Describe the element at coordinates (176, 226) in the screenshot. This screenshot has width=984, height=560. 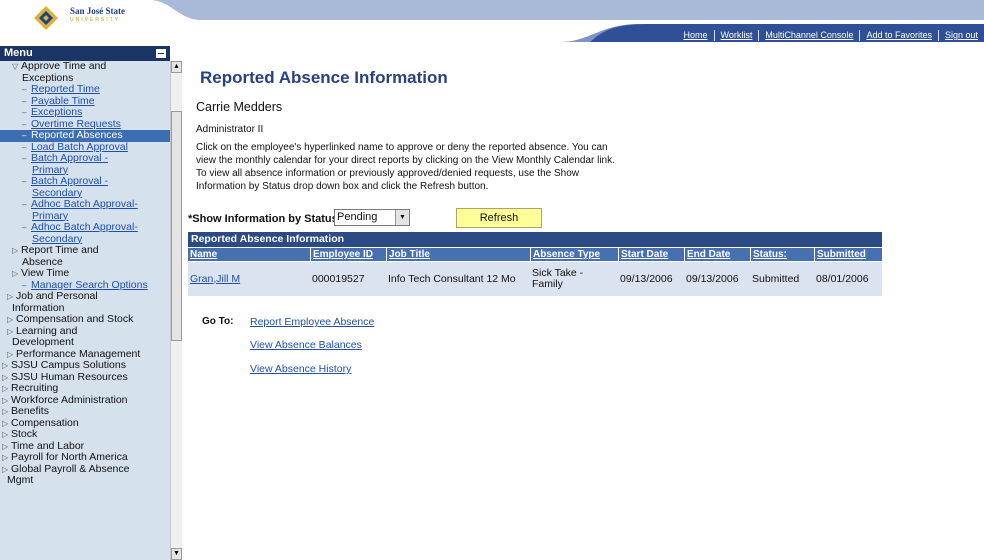
I see `scroll-thumb` at that location.